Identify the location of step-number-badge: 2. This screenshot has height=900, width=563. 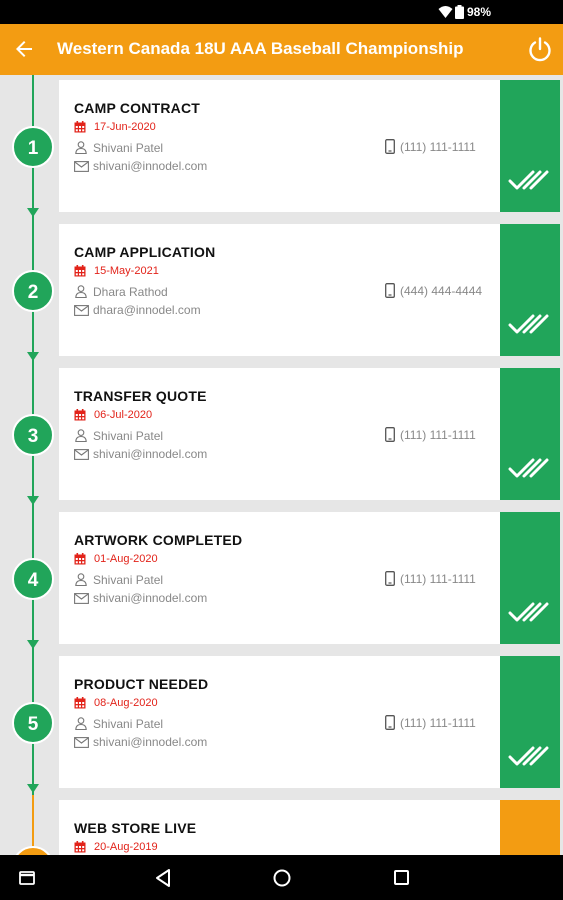
(33, 291).